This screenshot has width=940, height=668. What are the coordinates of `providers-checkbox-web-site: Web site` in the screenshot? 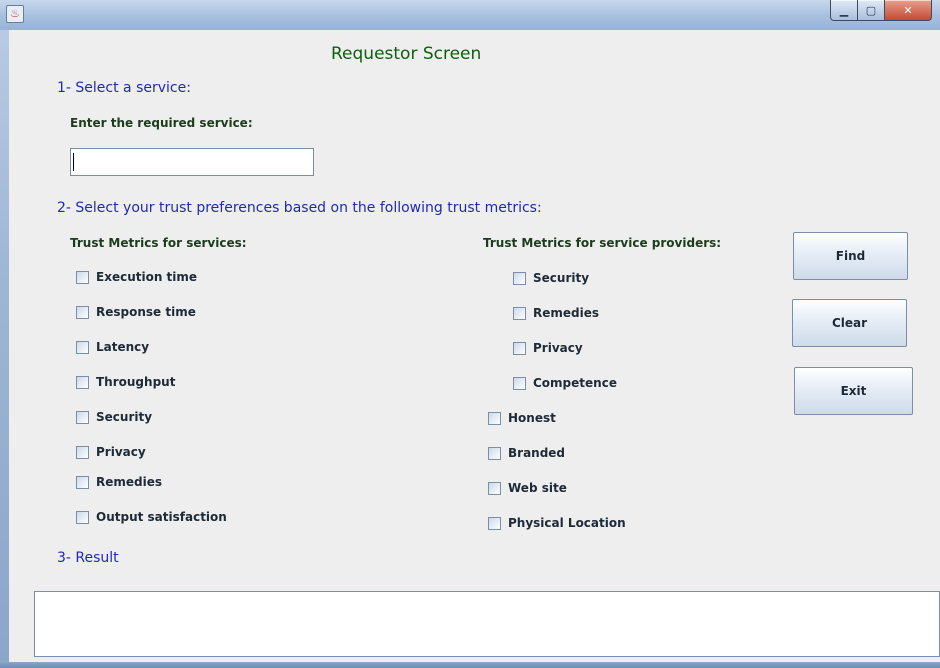 It's located at (527, 488).